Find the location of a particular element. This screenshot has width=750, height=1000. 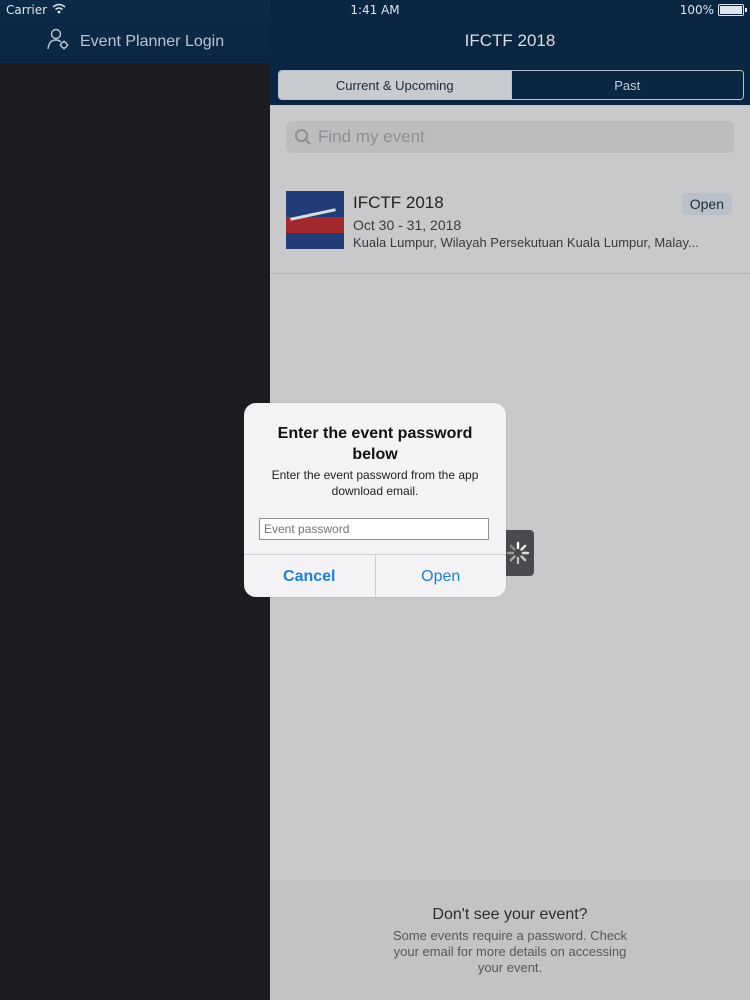

dialog-title: Enter the event password below is located at coordinates (375, 444).